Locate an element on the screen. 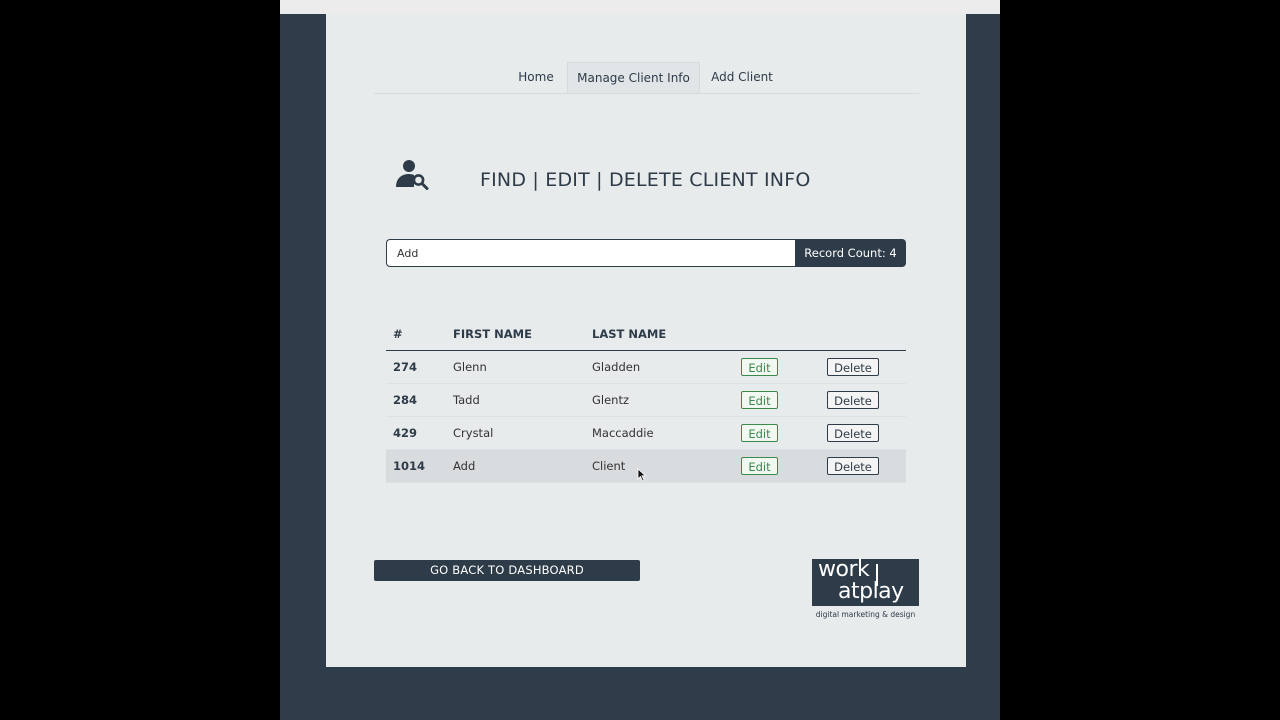 This screenshot has height=720, width=1280. mouse-cursor-icon is located at coordinates (642, 475).